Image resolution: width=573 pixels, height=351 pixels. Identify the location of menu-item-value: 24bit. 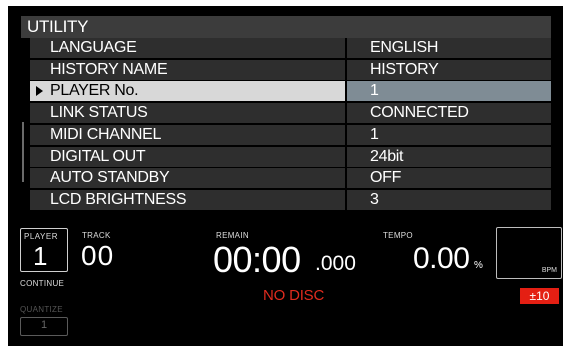
(387, 156).